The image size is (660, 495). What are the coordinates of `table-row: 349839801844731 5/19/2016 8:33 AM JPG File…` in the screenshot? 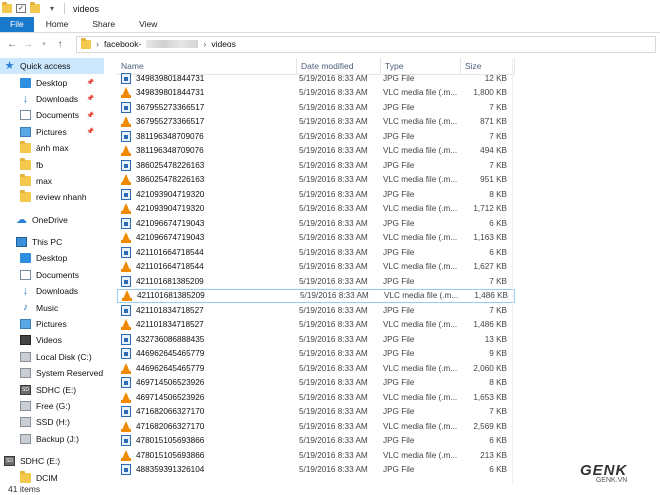 It's located at (316, 78).